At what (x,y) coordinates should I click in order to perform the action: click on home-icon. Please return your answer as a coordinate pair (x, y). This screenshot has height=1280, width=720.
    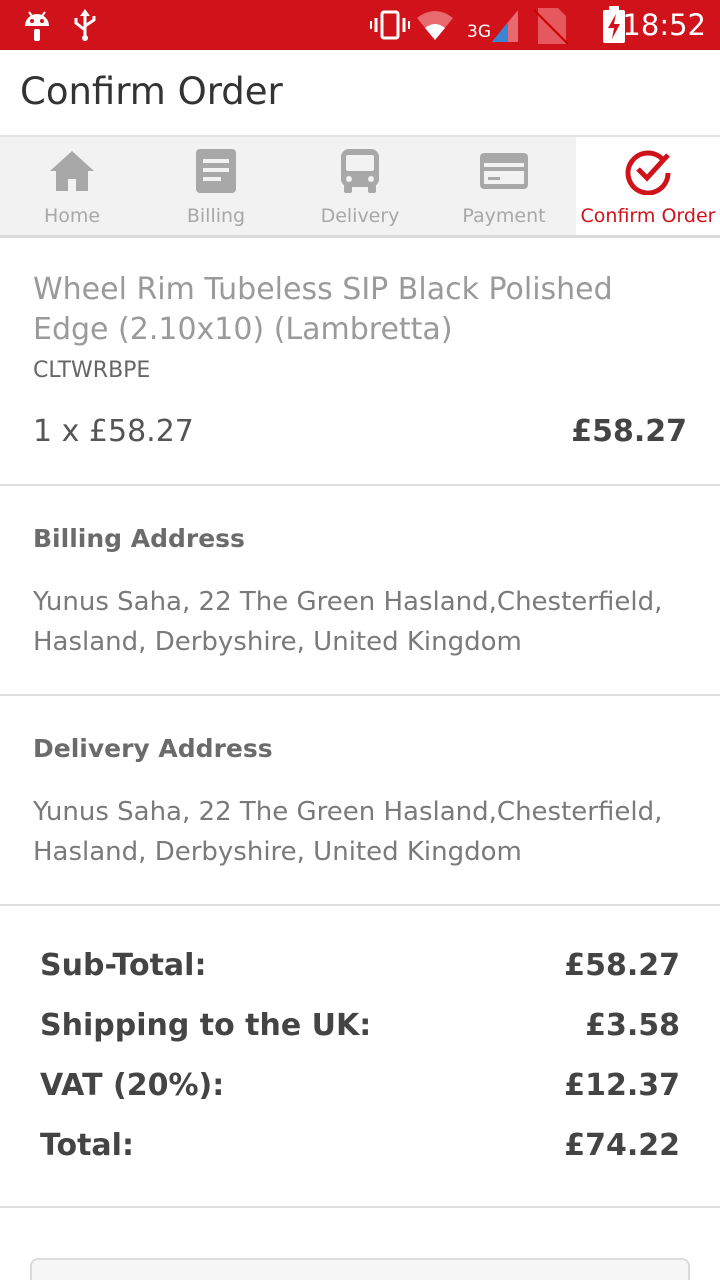
    Looking at the image, I should click on (72, 171).